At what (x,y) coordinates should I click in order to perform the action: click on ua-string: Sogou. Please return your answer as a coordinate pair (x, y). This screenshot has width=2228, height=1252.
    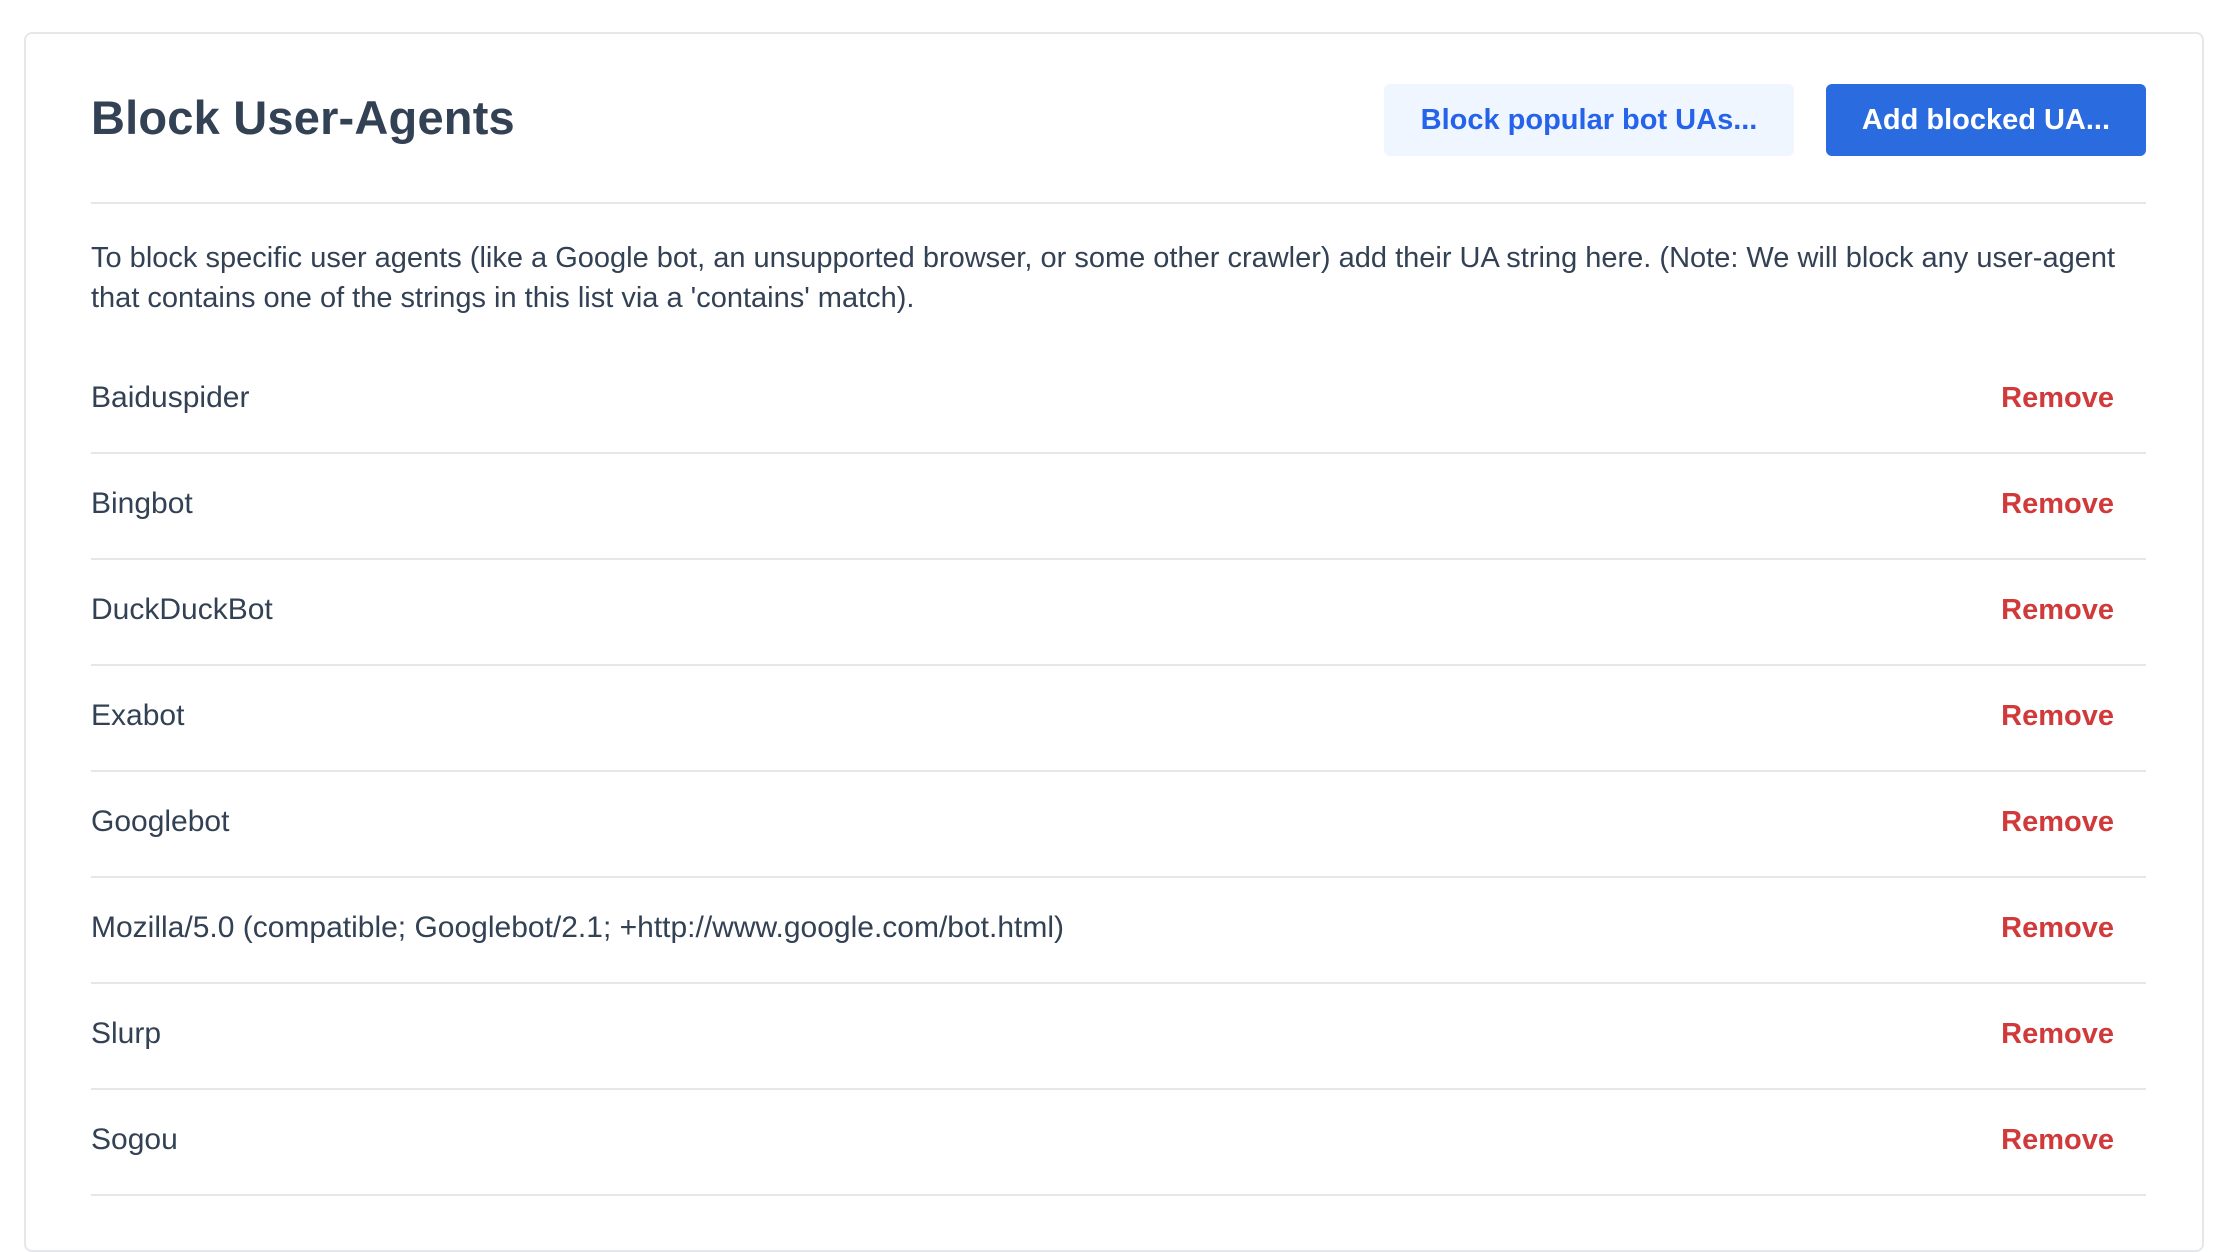
    Looking at the image, I should click on (134, 1139).